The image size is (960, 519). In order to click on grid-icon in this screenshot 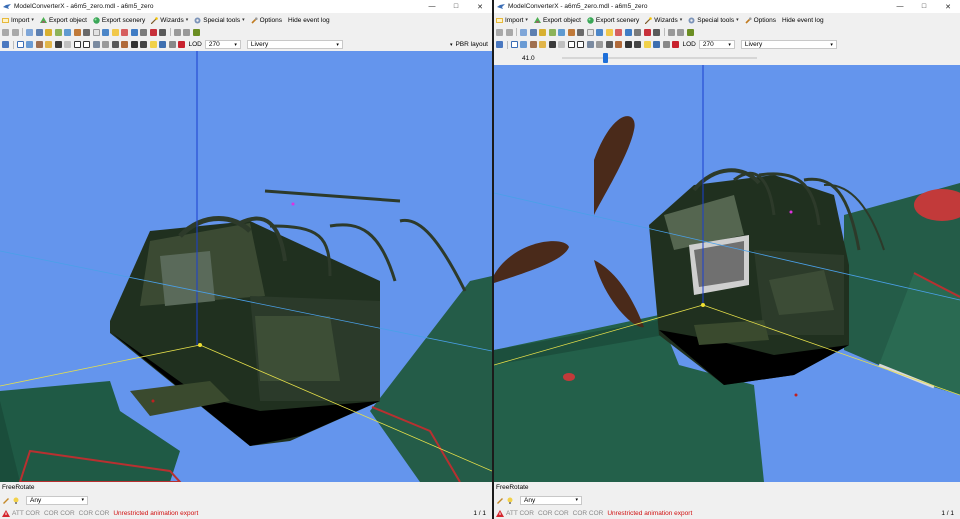, I will do `click(96, 32)`.